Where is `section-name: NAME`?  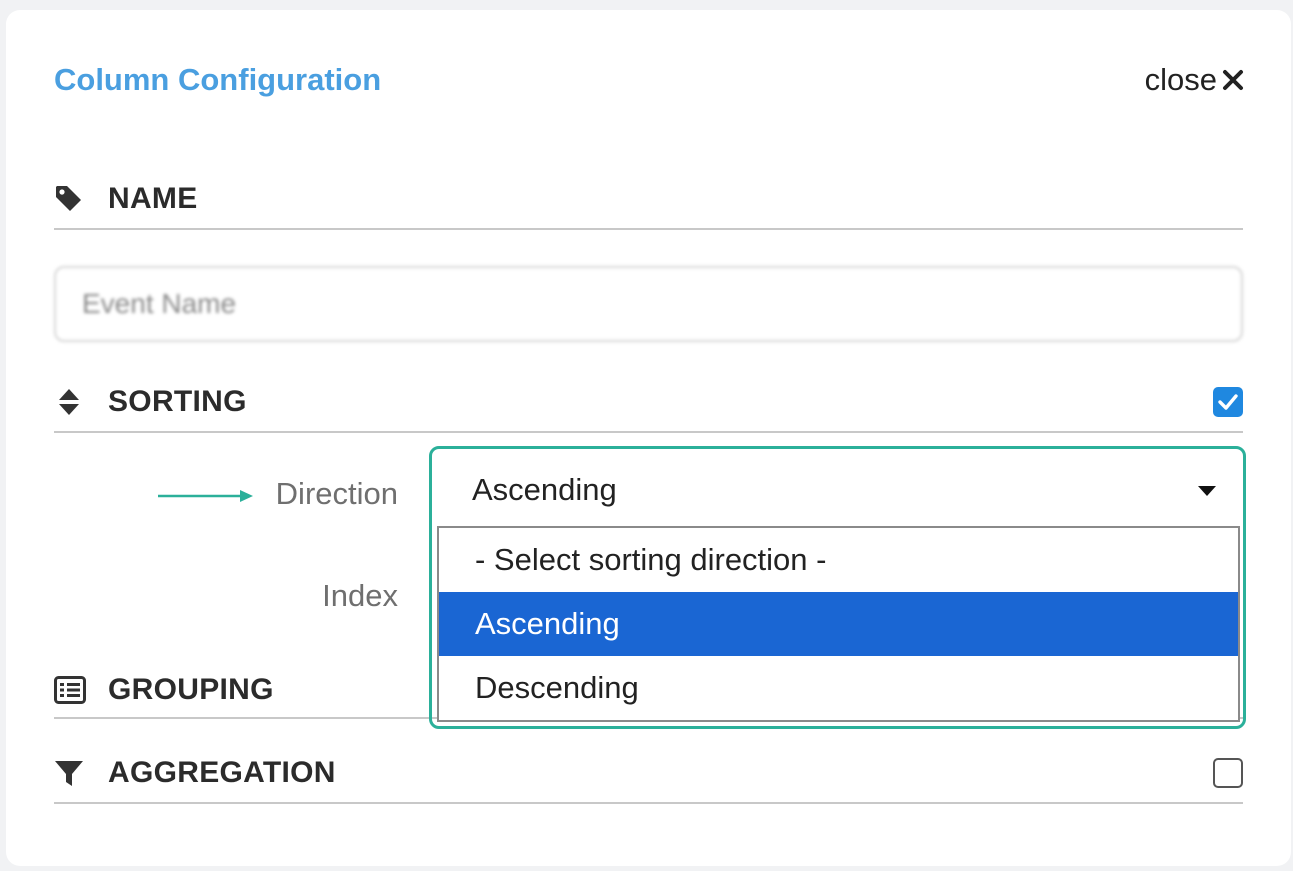
section-name: NAME is located at coordinates (648, 200).